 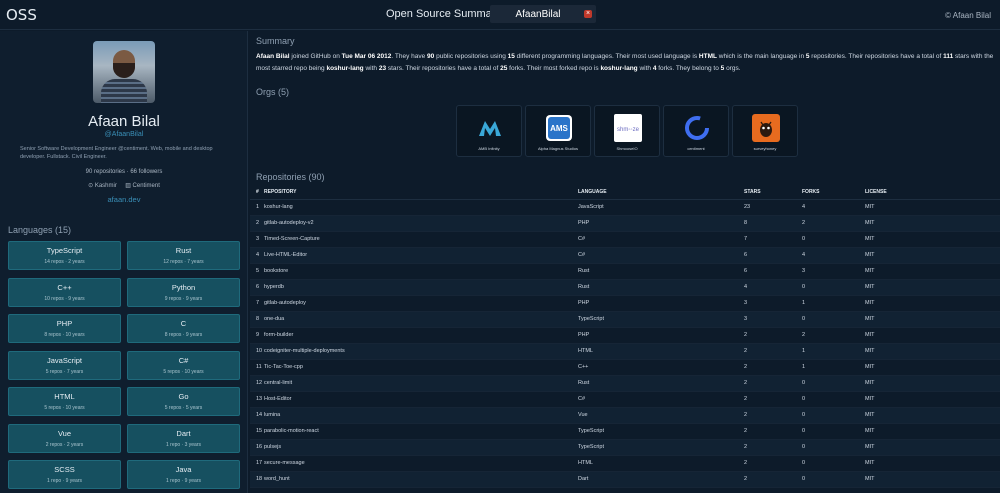 I want to click on ams-logo-icon: AMS, so click(x=559, y=128).